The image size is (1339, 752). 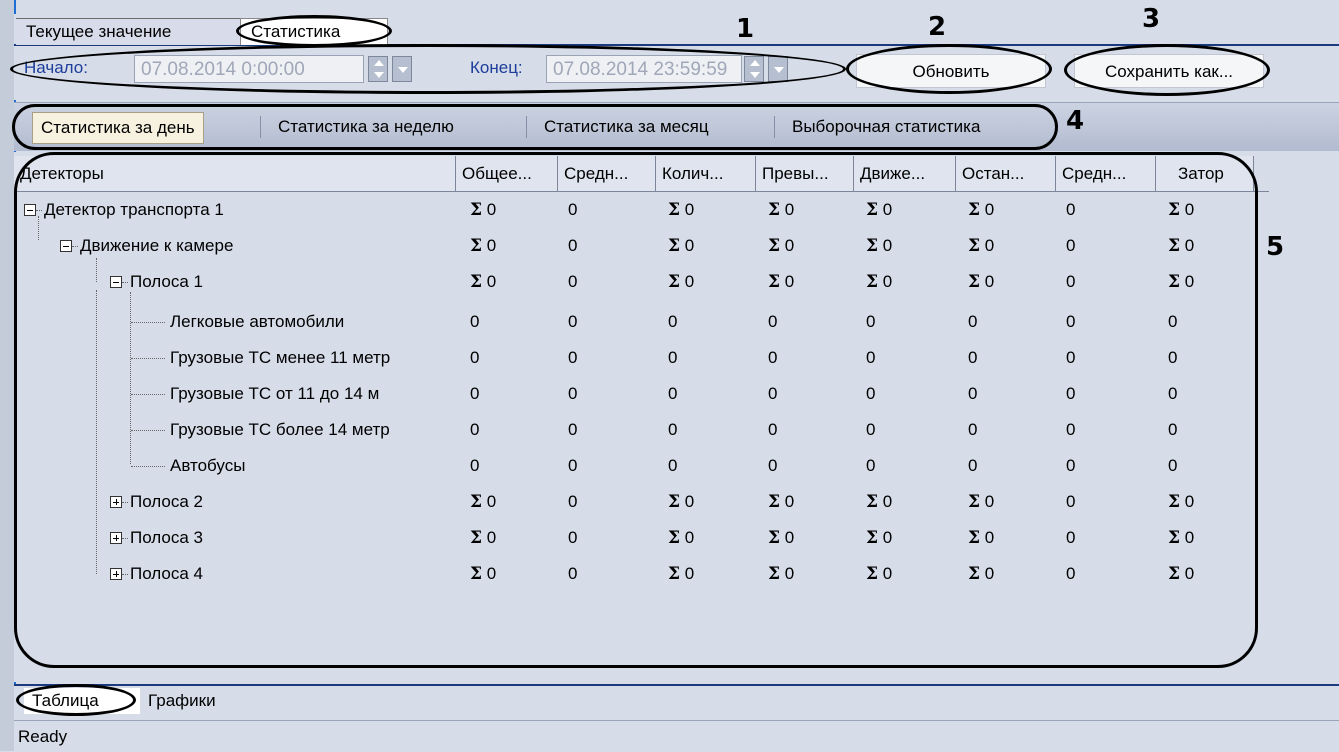 I want to click on callout-number-4: 4, so click(x=1075, y=121).